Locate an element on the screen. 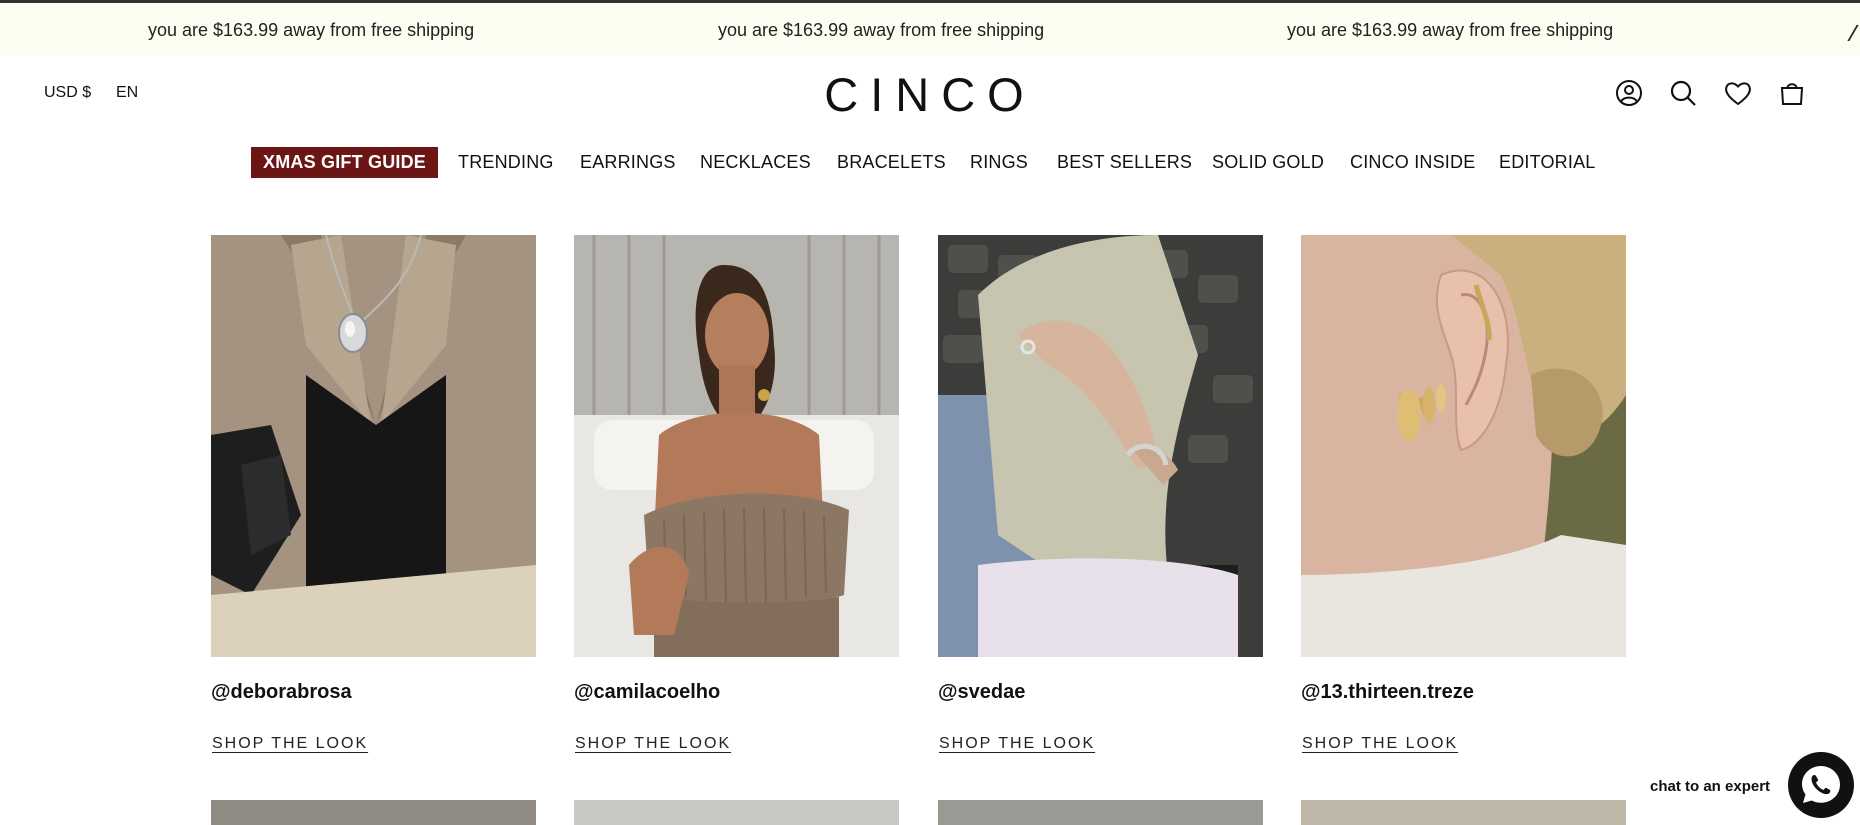 Image resolution: width=1860 pixels, height=825 pixels. nav-item-solid-gold: SOLID GOLD is located at coordinates (1268, 162).